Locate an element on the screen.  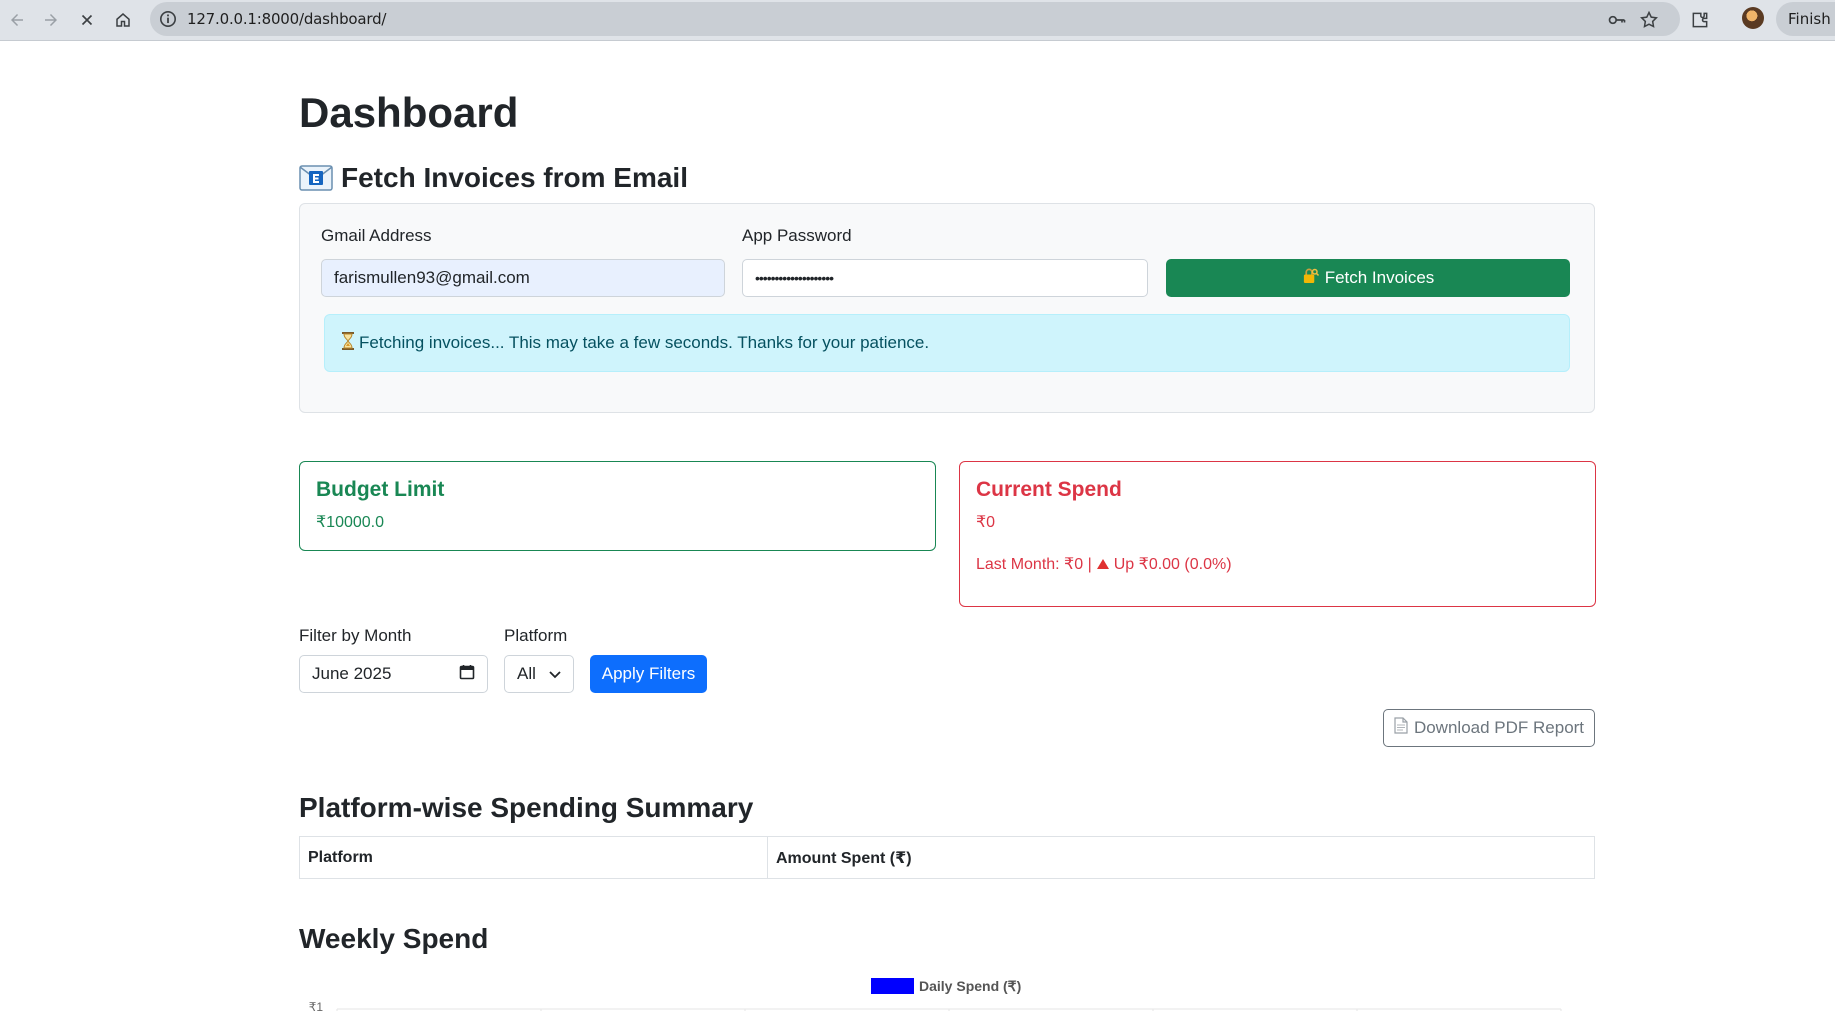
weekly-spend-title: Weekly Spend is located at coordinates (394, 938).